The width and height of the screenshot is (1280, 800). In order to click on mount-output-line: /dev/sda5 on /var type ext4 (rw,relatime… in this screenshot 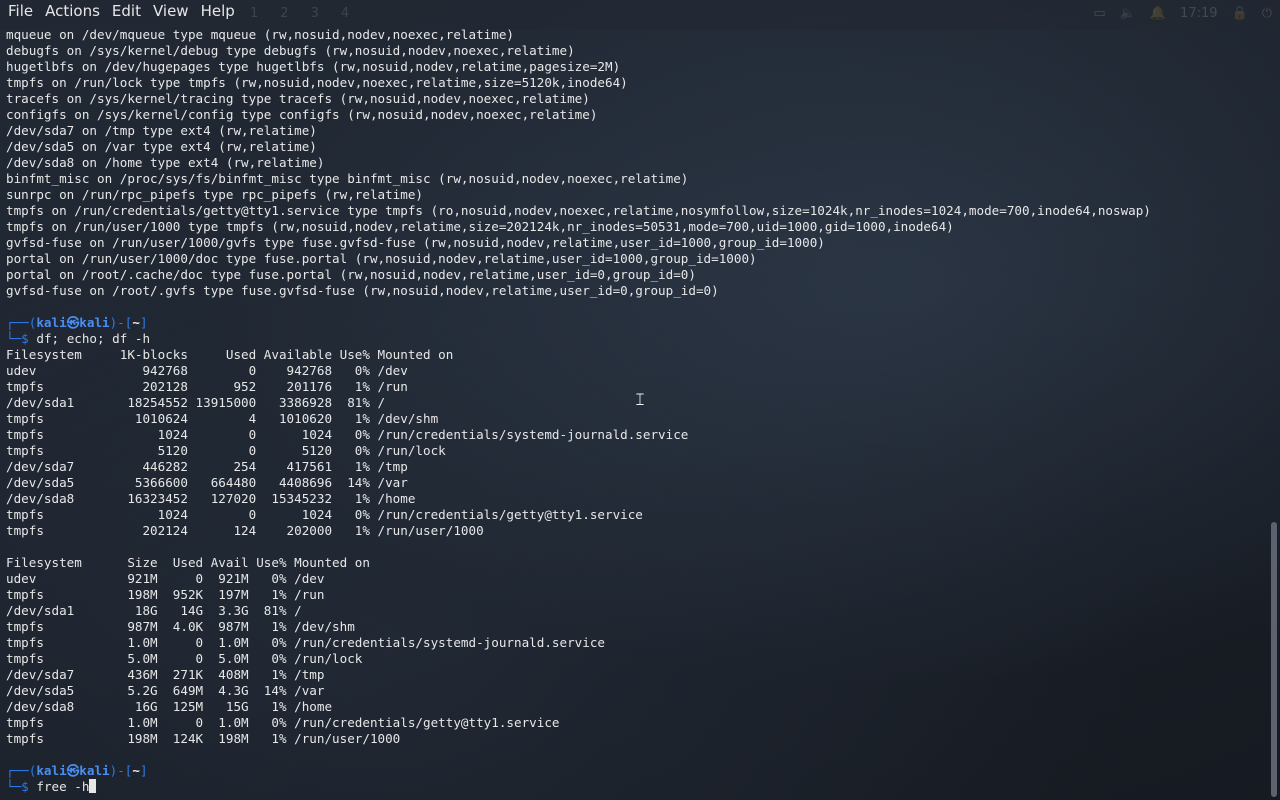, I will do `click(161, 146)`.